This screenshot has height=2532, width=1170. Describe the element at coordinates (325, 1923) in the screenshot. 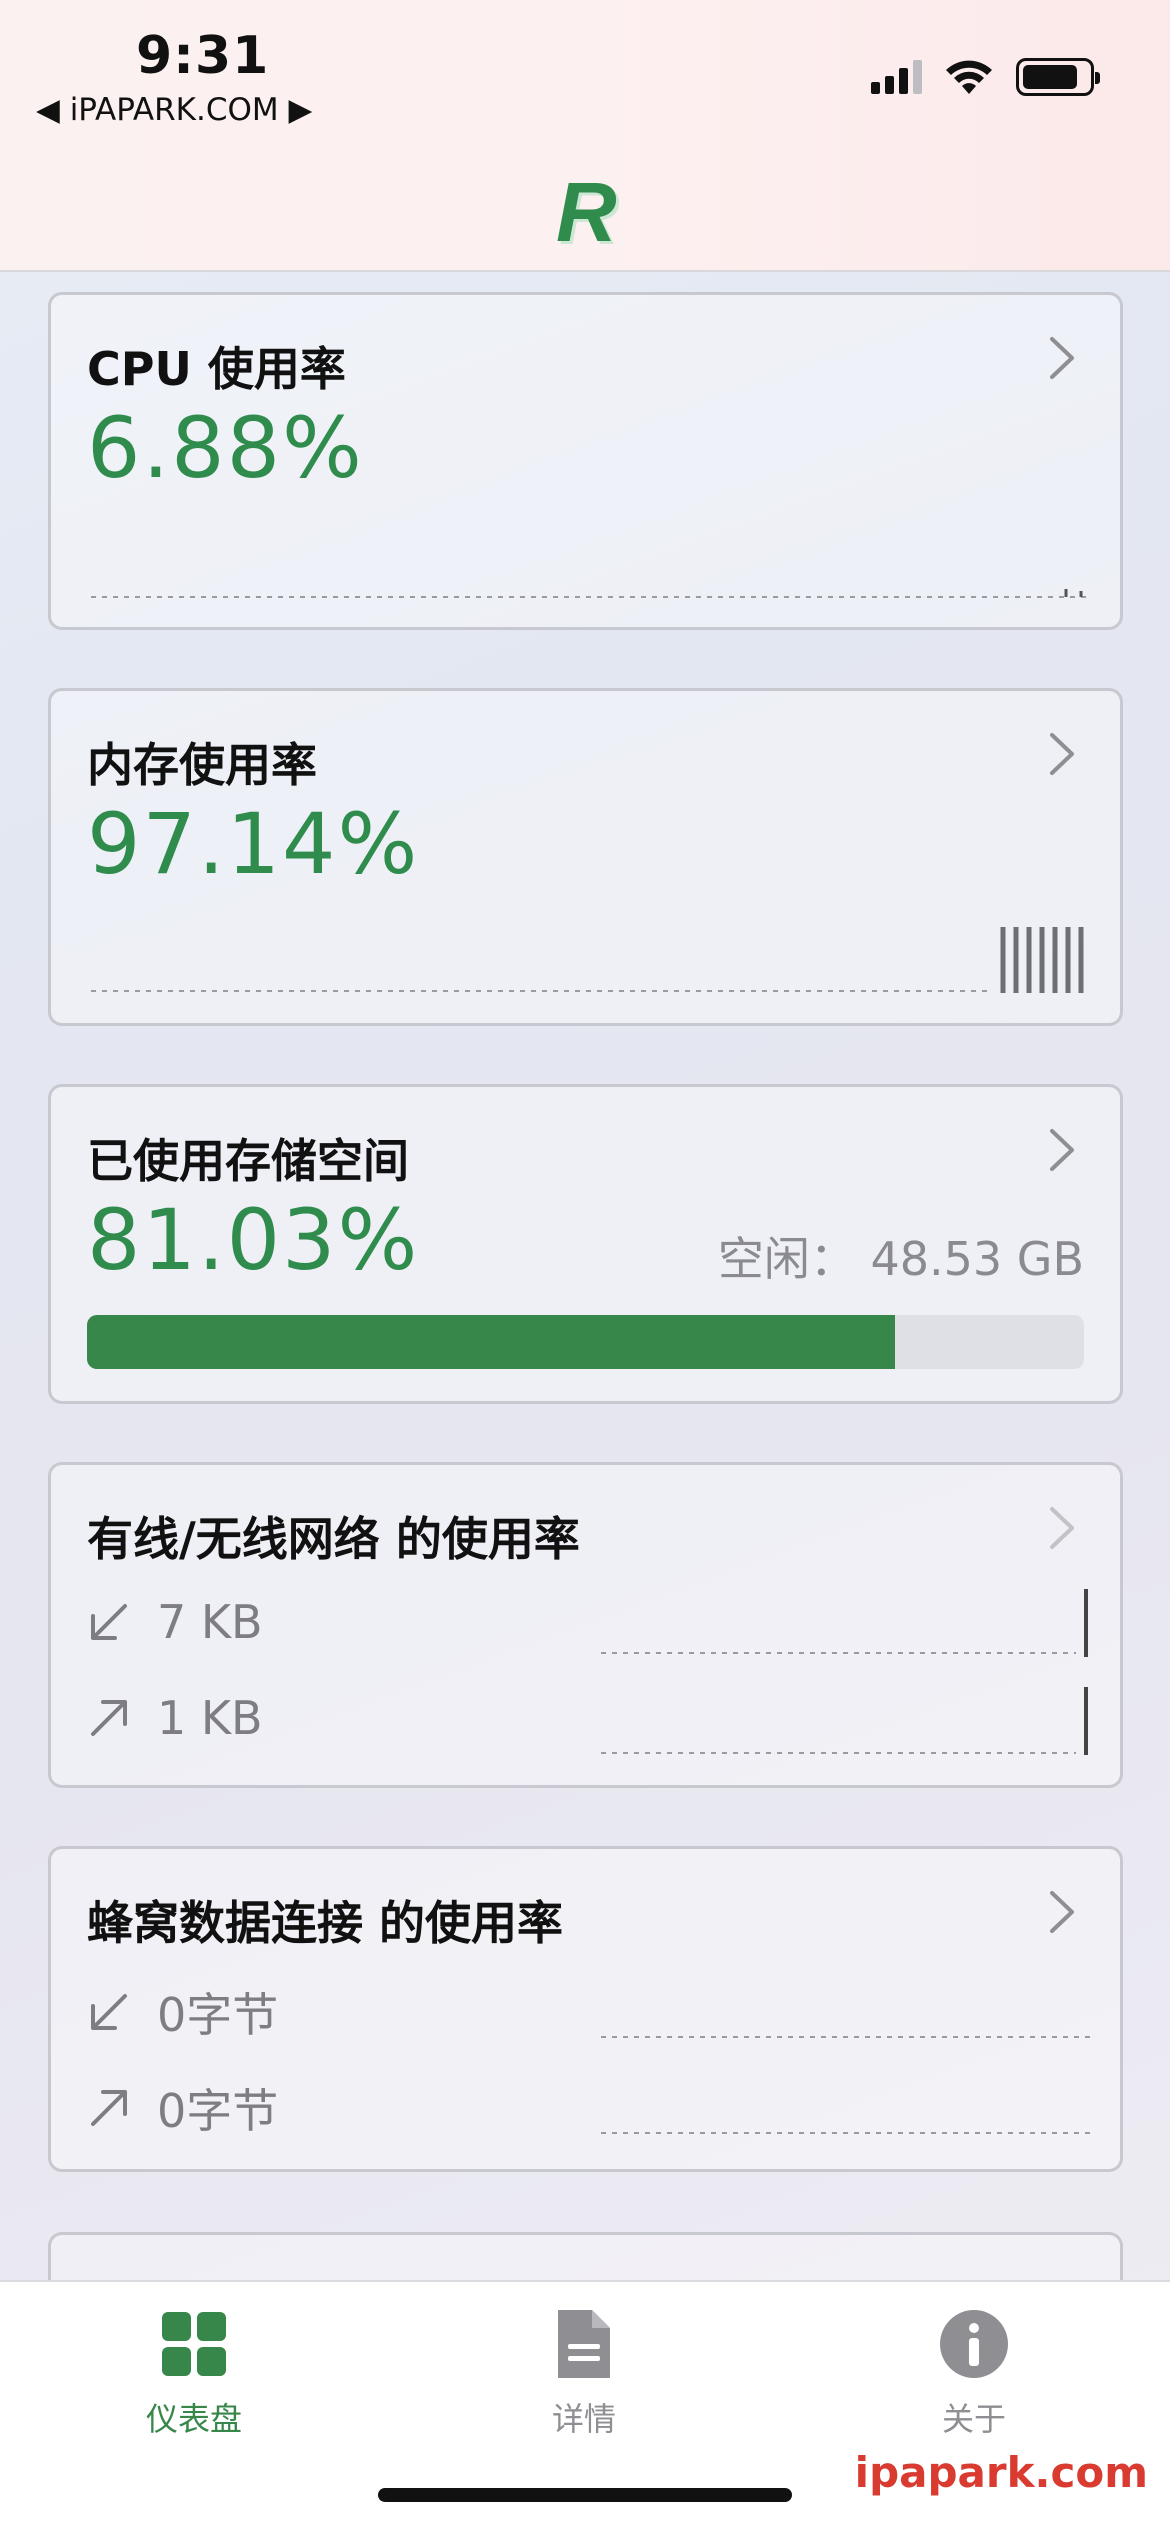

I see `cellular-card-title: 蜂窝数据连接 的使用率` at that location.